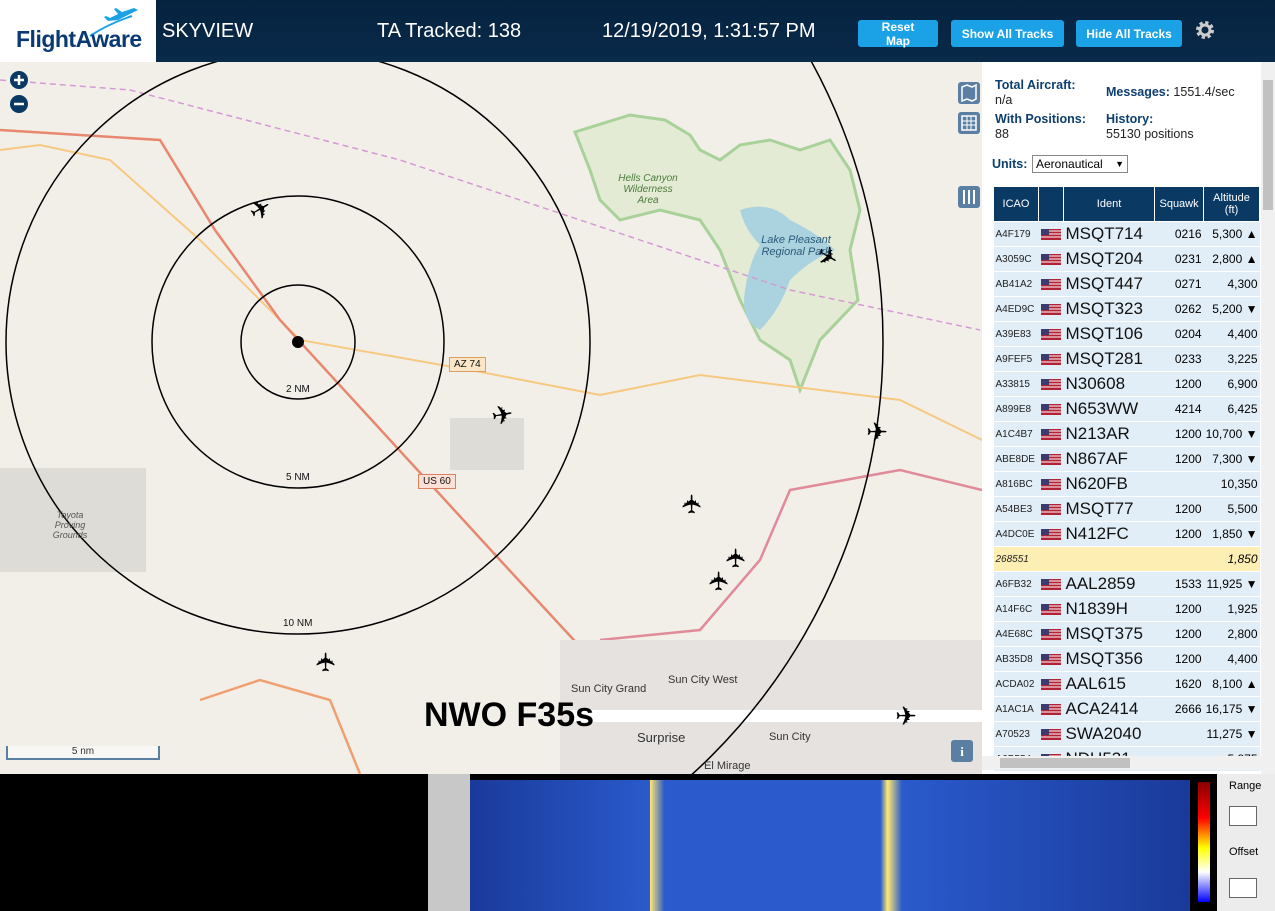 The width and height of the screenshot is (1275, 911). What do you see at coordinates (1231, 559) in the screenshot?
I see `altitude-cell: 1,850` at bounding box center [1231, 559].